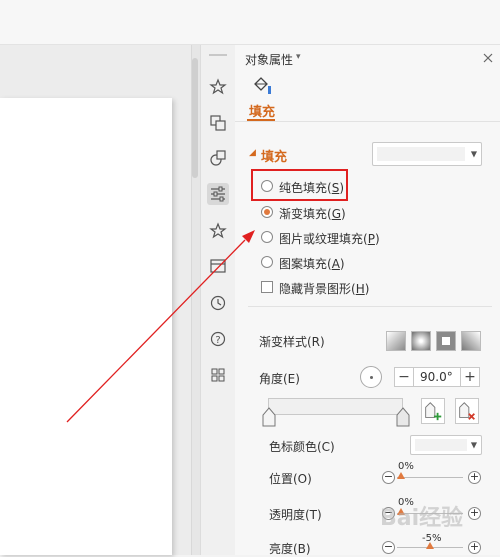 The height and width of the screenshot is (557, 500). Describe the element at coordinates (422, 518) in the screenshot. I see `watermark: Bai经验` at that location.